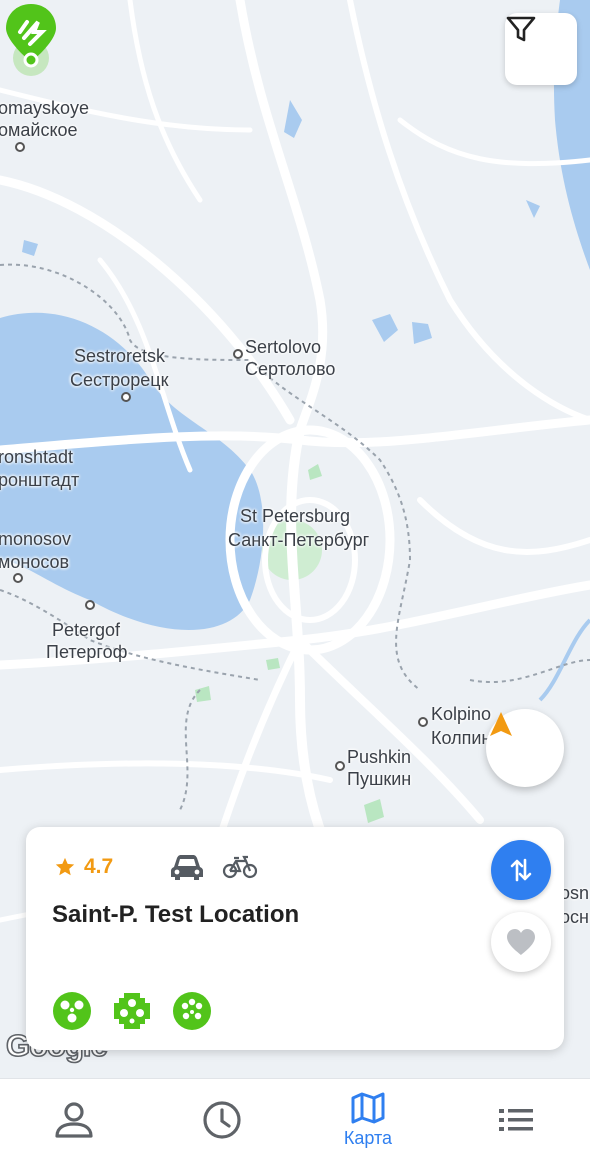 The image size is (590, 1161). I want to click on swap-arrows-icon, so click(521, 870).